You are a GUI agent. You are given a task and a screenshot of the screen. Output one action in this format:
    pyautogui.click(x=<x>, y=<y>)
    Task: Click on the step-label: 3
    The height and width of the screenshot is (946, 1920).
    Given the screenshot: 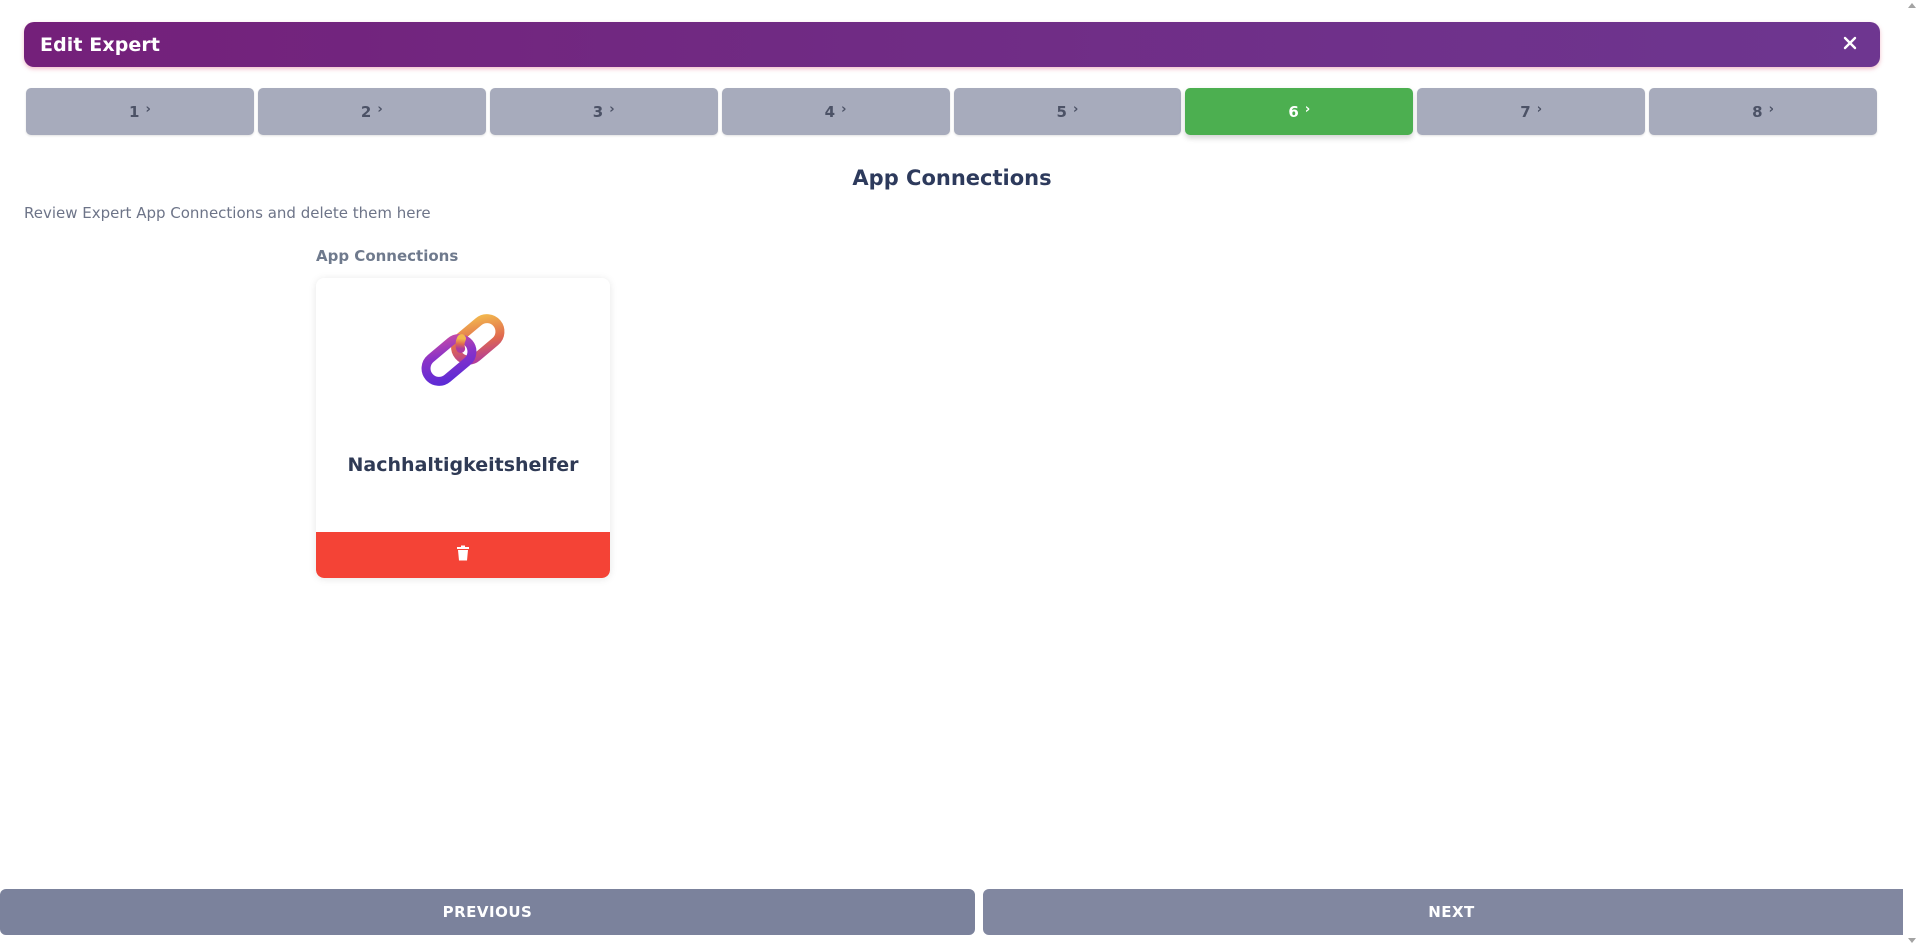 What is the action you would take?
    pyautogui.click(x=598, y=111)
    